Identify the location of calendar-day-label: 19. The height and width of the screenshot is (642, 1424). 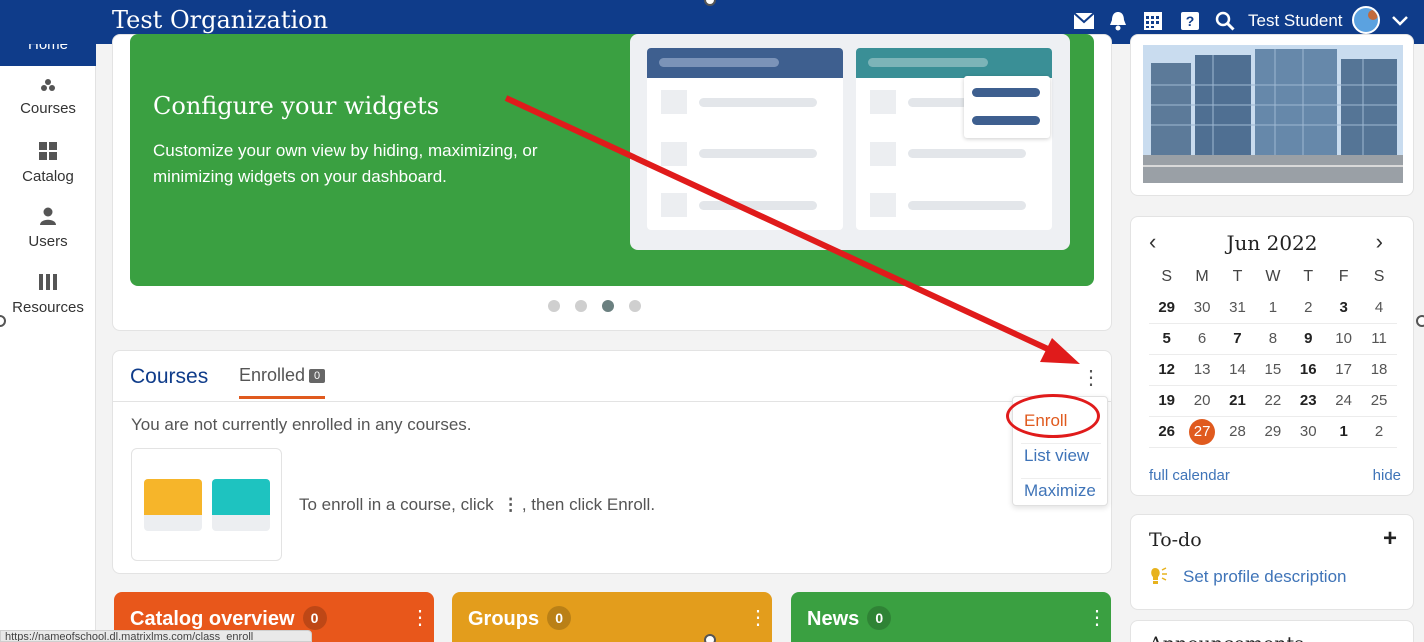
(1167, 400).